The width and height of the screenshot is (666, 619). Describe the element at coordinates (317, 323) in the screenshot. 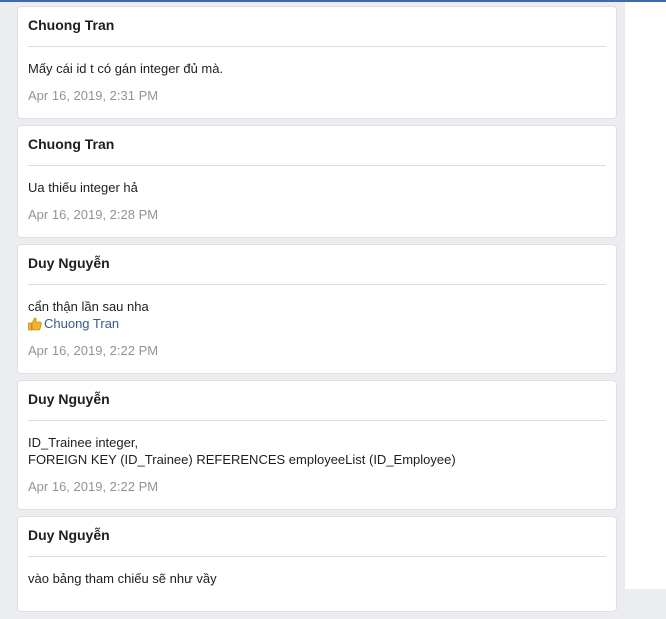

I see `mention-line: Chuong Tran` at that location.